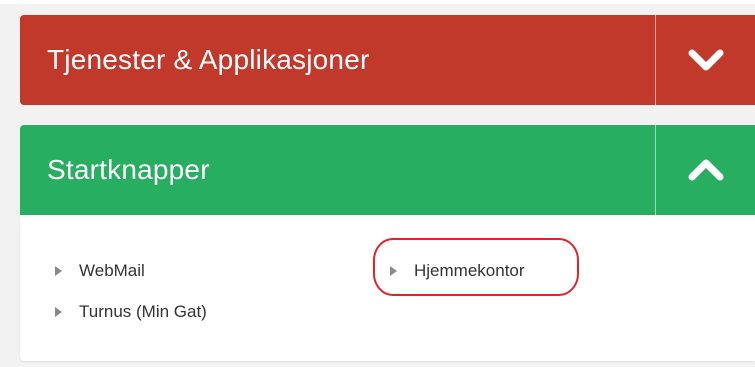 This screenshot has height=367, width=755. What do you see at coordinates (112, 270) in the screenshot?
I see `link-webmail-label: WebMail` at bounding box center [112, 270].